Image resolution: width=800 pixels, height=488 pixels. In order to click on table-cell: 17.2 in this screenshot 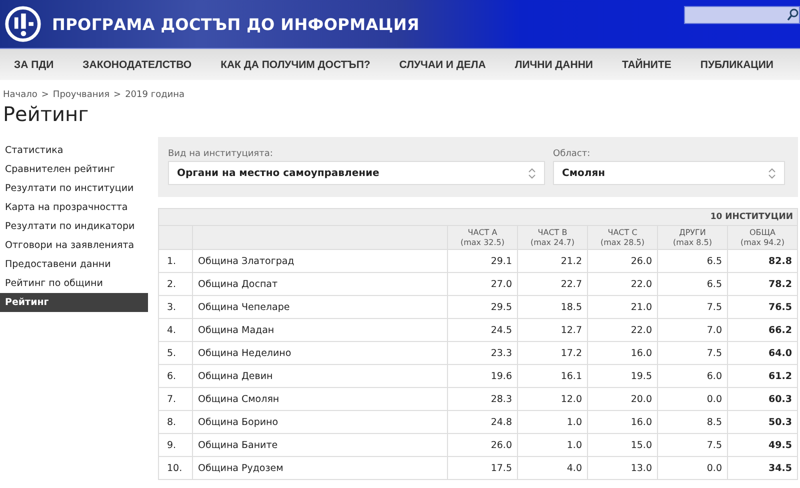, I will do `click(553, 353)`.